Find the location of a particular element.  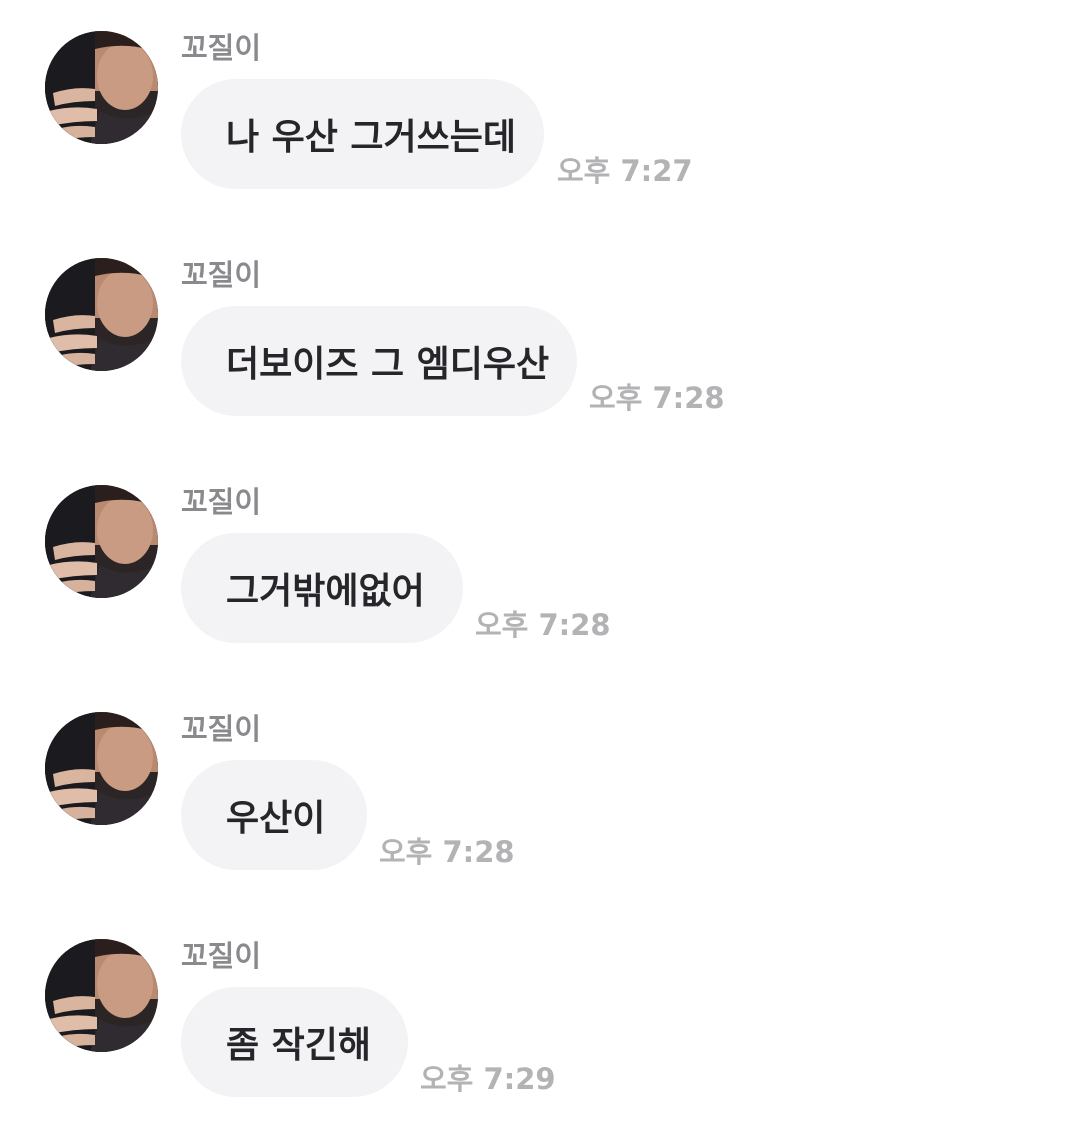

message-bubble: 나 우산 그거쓰는데 is located at coordinates (362, 134).